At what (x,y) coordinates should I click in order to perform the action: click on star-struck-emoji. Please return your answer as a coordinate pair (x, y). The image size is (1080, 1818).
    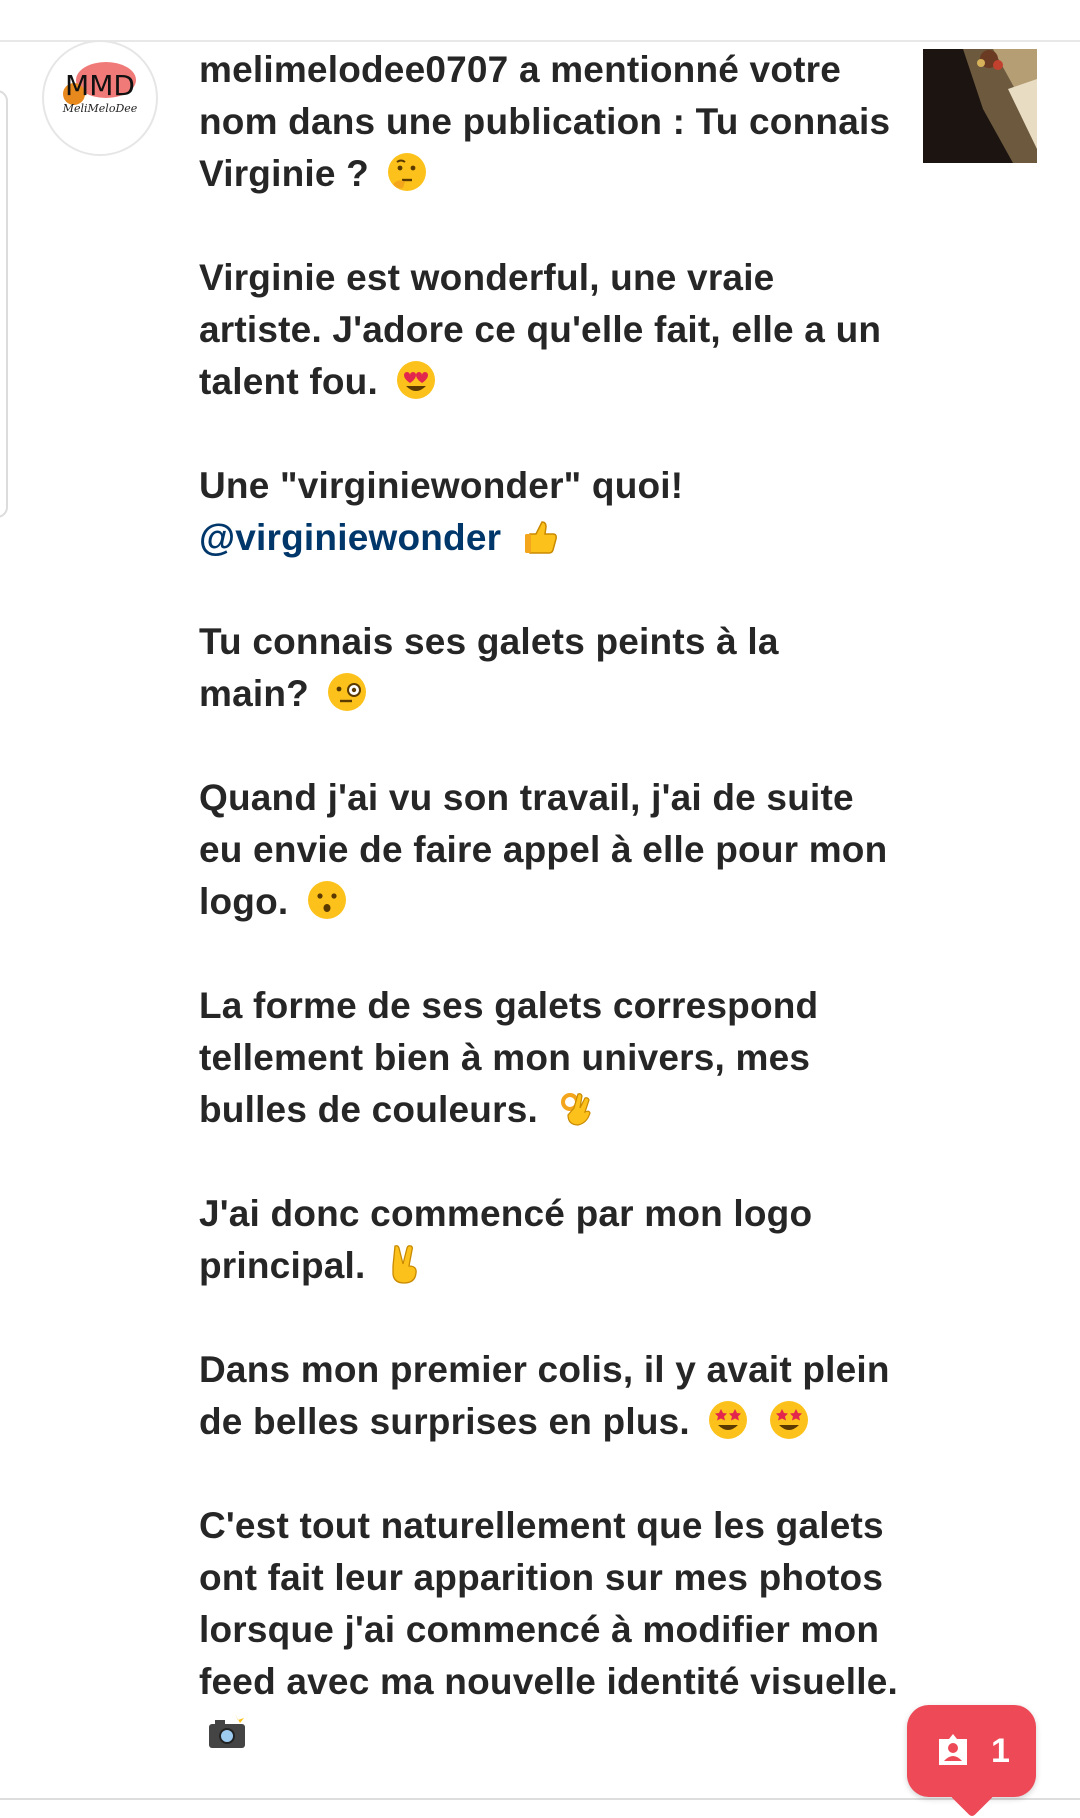
    Looking at the image, I should click on (728, 1420).